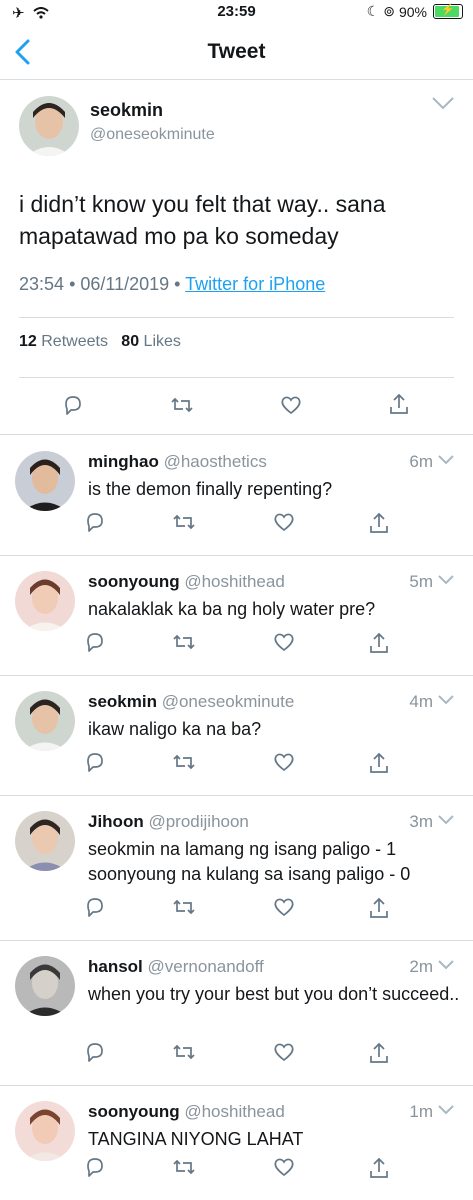 The height and width of the screenshot is (1200, 473). I want to click on battery-icon: ⚡, so click(448, 11).